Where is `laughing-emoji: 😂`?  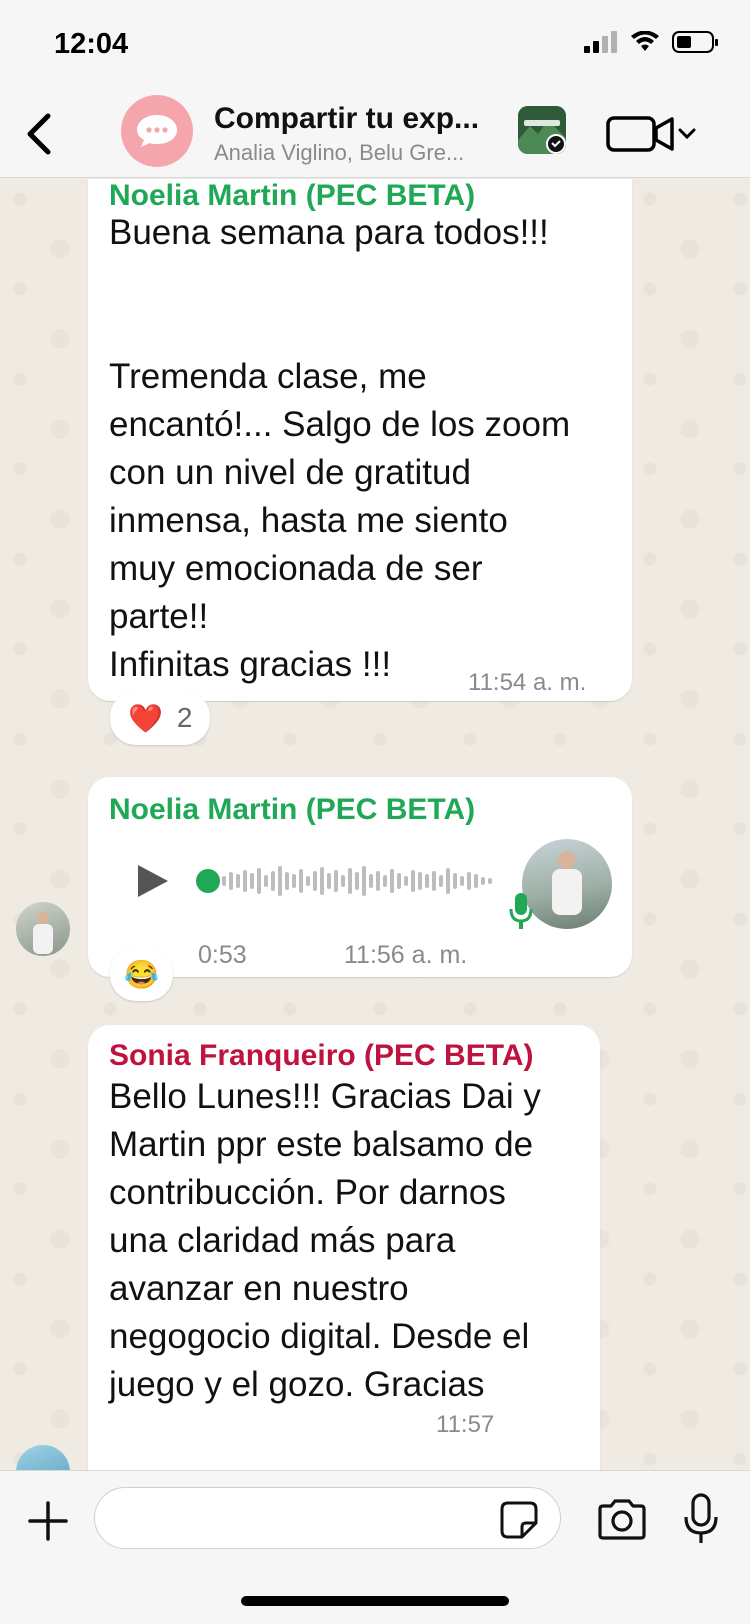
laughing-emoji: 😂 is located at coordinates (141, 974).